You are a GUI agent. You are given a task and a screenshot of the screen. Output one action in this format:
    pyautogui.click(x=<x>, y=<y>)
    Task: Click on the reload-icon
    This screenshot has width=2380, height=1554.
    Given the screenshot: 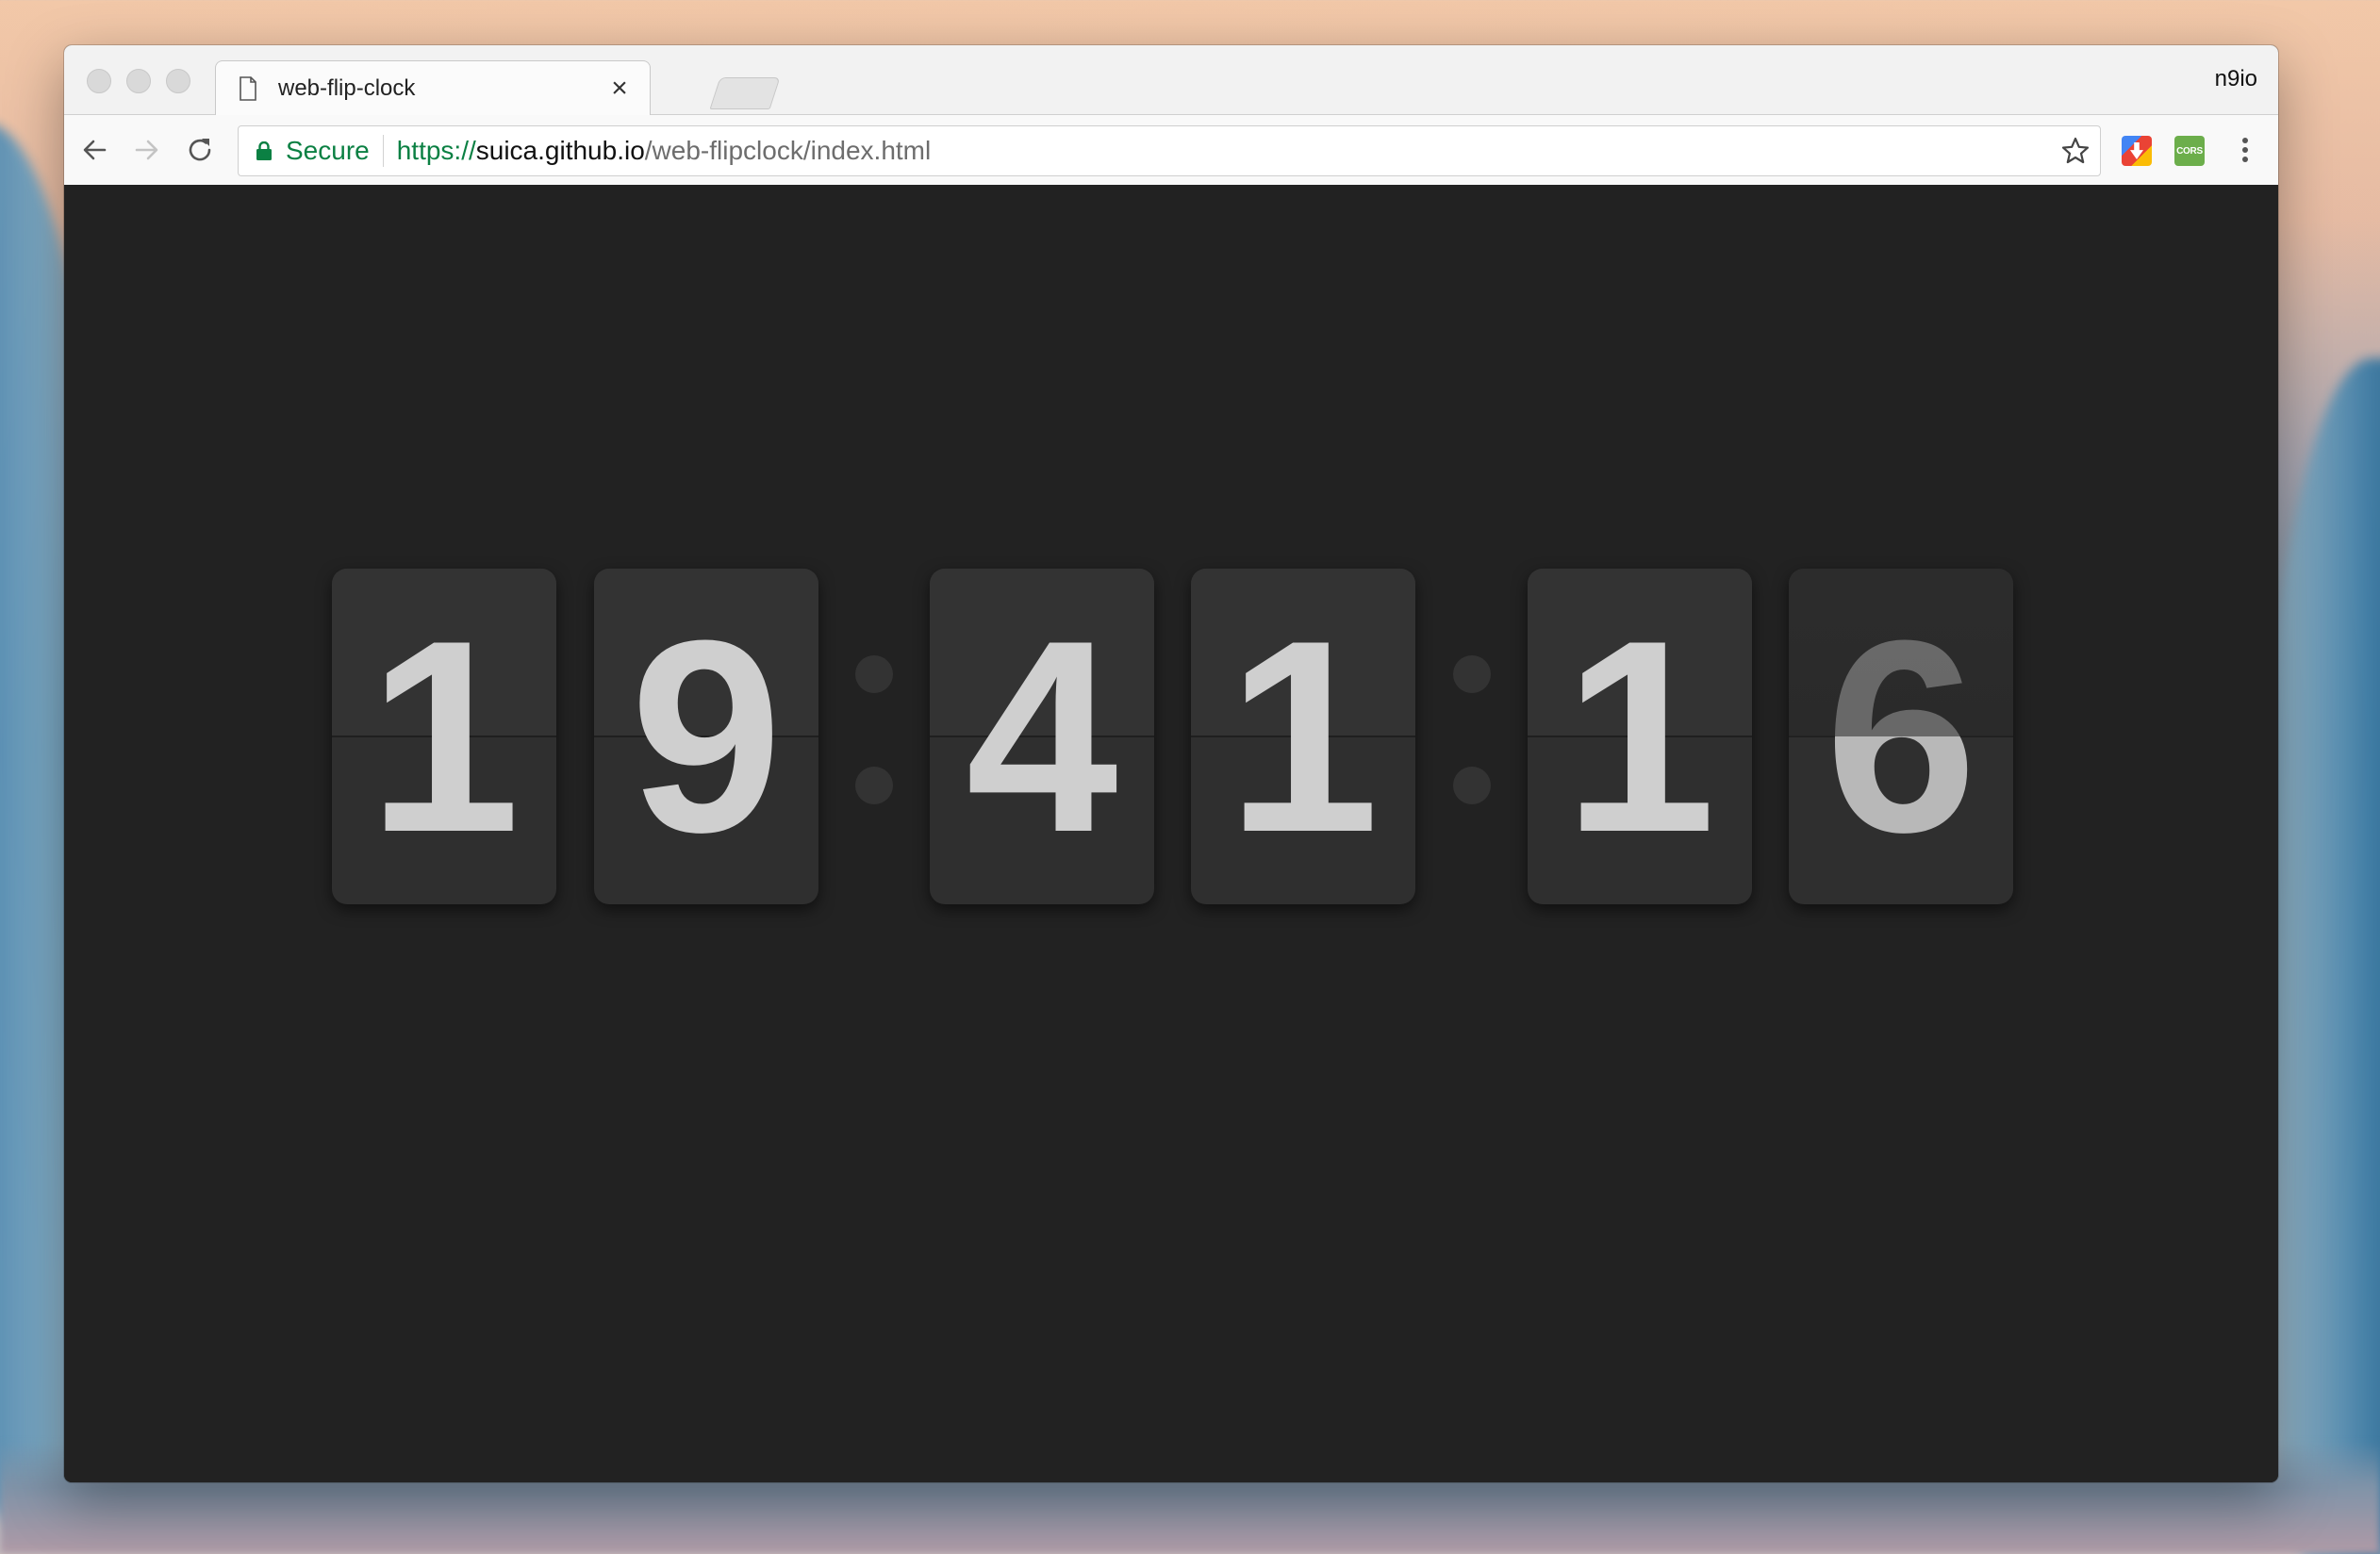 What is the action you would take?
    pyautogui.click(x=200, y=150)
    